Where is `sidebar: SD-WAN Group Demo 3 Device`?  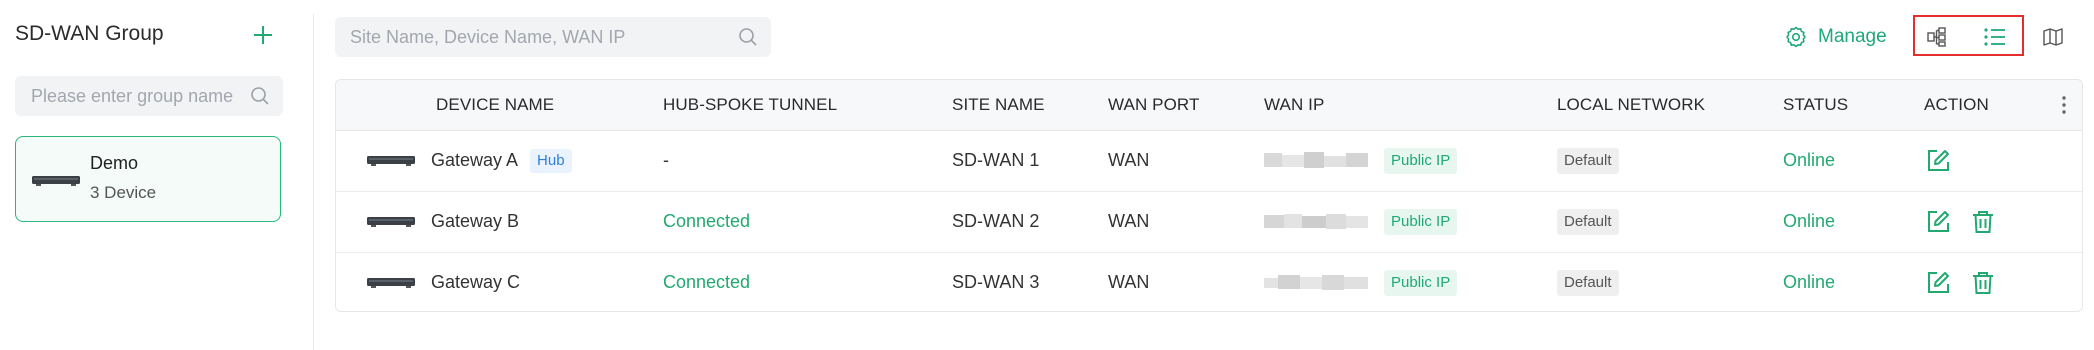 sidebar: SD-WAN Group Demo 3 Device is located at coordinates (156, 175).